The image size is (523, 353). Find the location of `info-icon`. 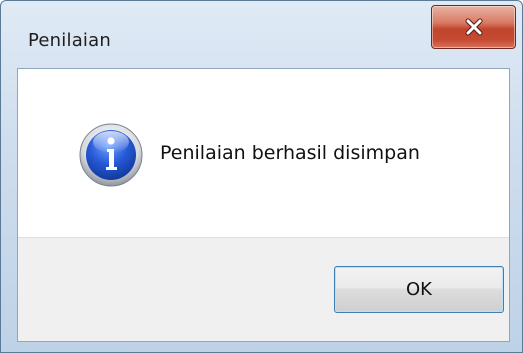

info-icon is located at coordinates (111, 155).